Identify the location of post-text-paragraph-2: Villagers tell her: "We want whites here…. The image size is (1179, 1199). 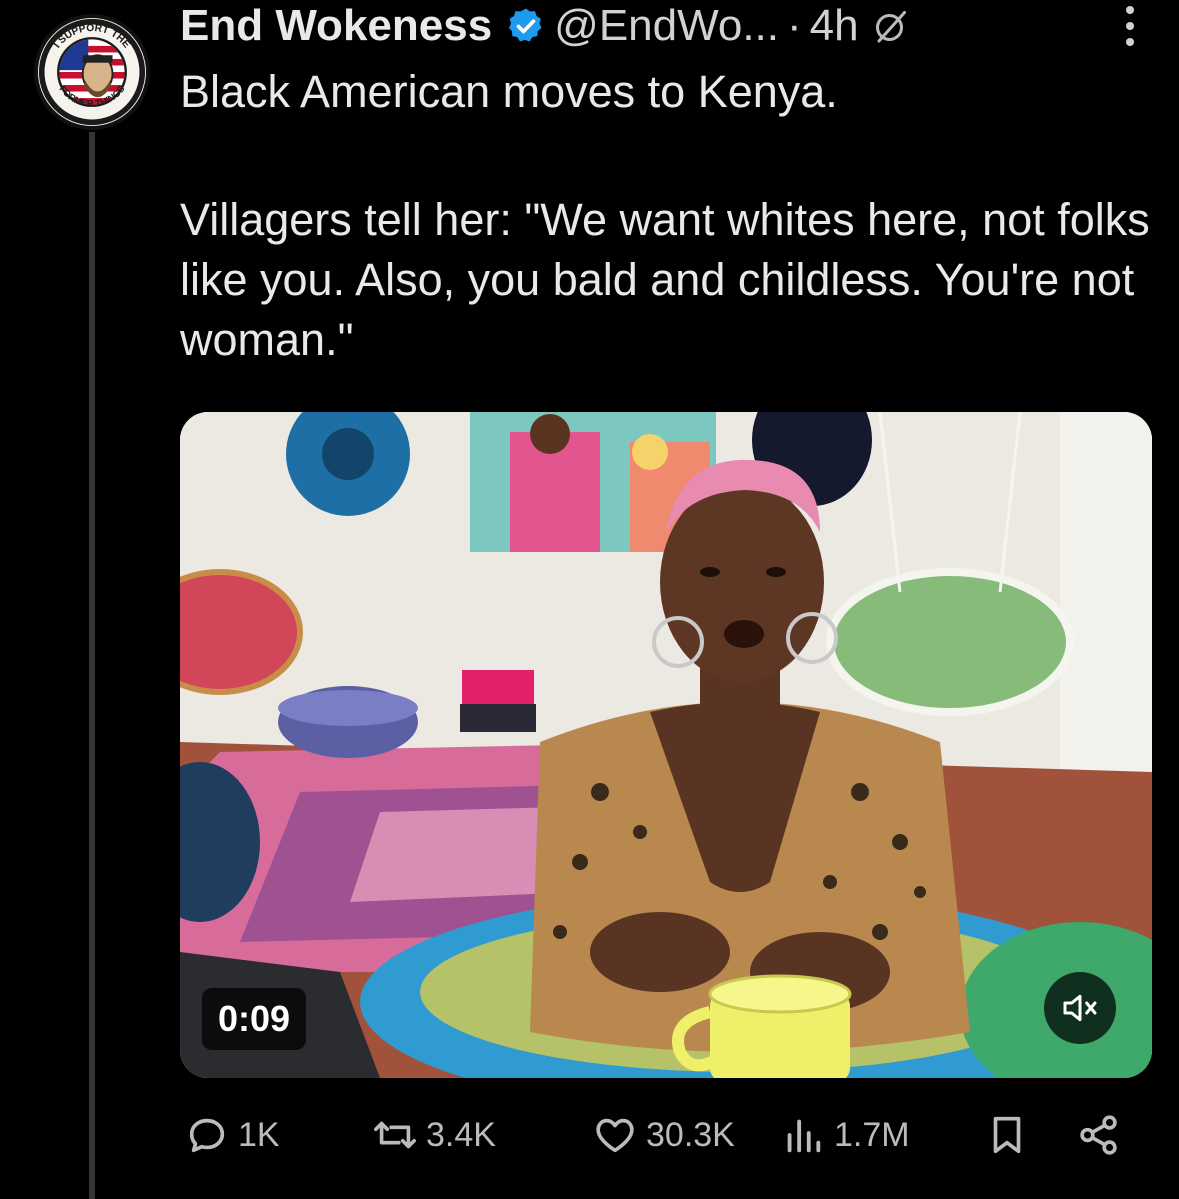
(665, 279).